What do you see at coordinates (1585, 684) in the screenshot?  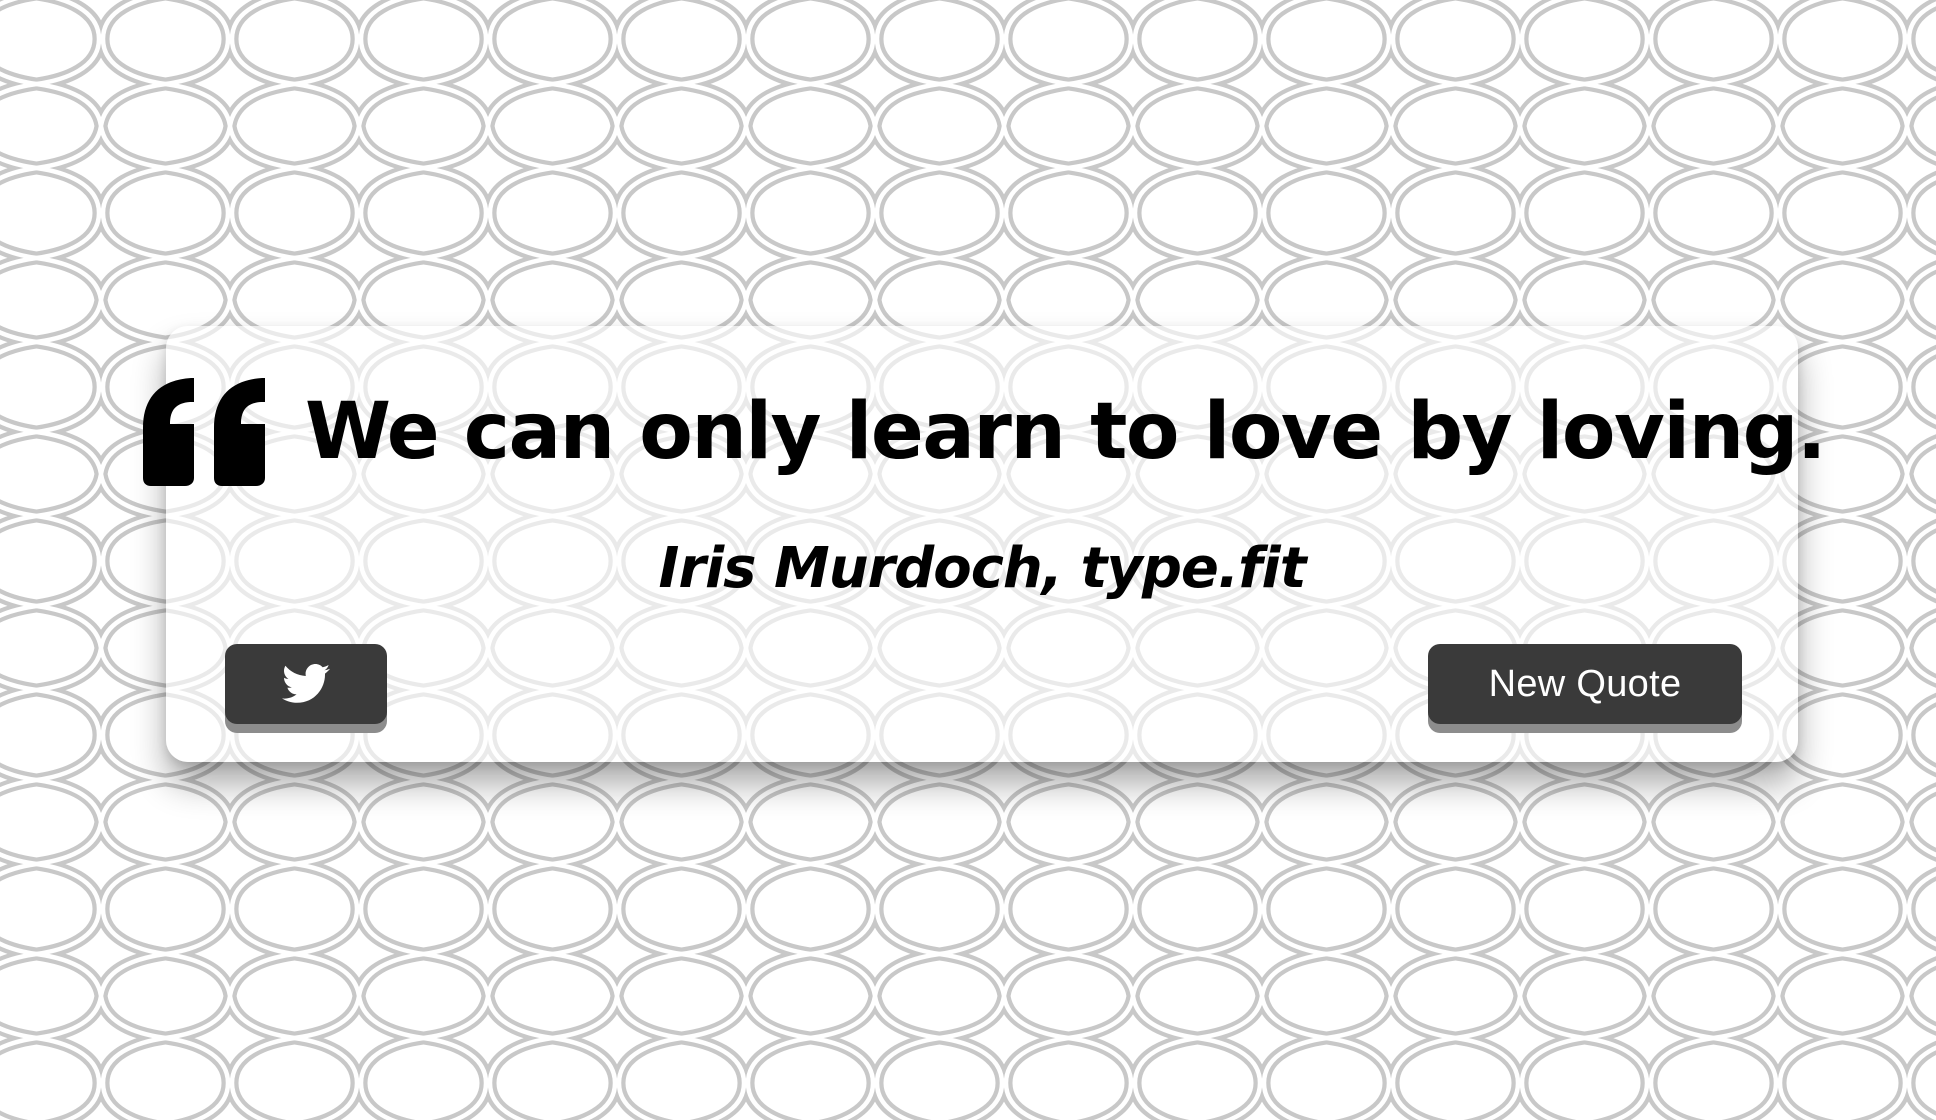 I see `new-quote-button: New Quote` at bounding box center [1585, 684].